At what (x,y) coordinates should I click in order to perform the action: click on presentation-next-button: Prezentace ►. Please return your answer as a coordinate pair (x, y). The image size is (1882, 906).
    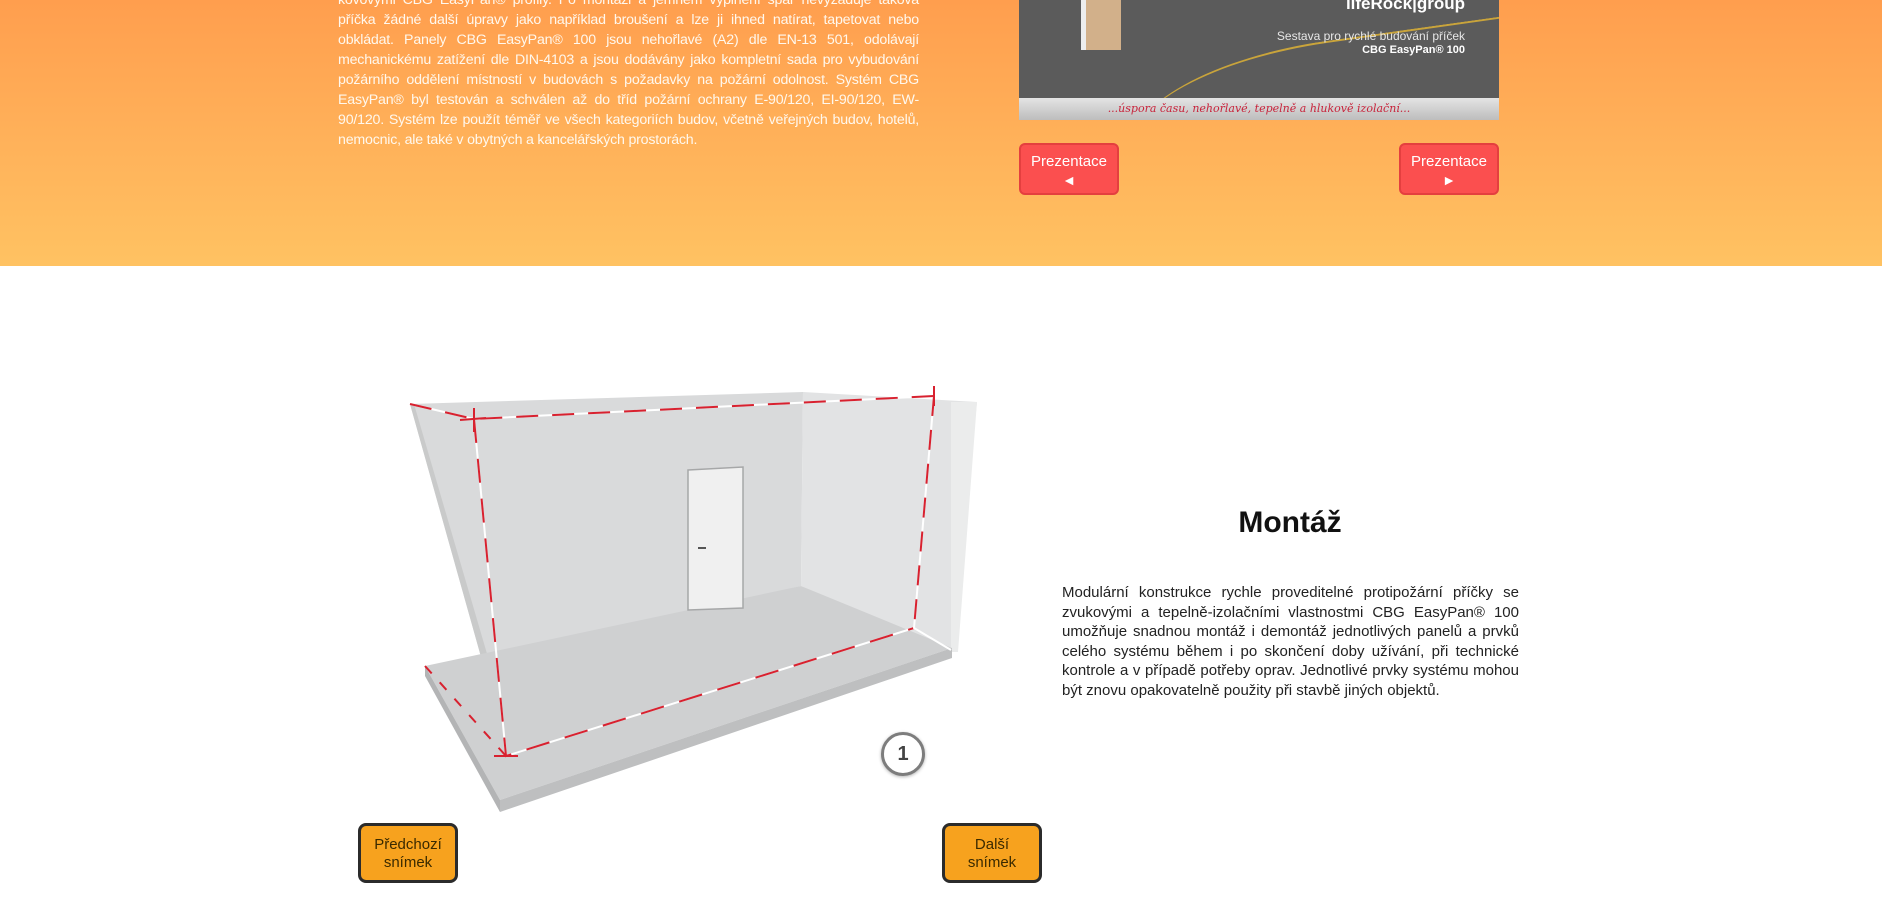
    Looking at the image, I should click on (1449, 169).